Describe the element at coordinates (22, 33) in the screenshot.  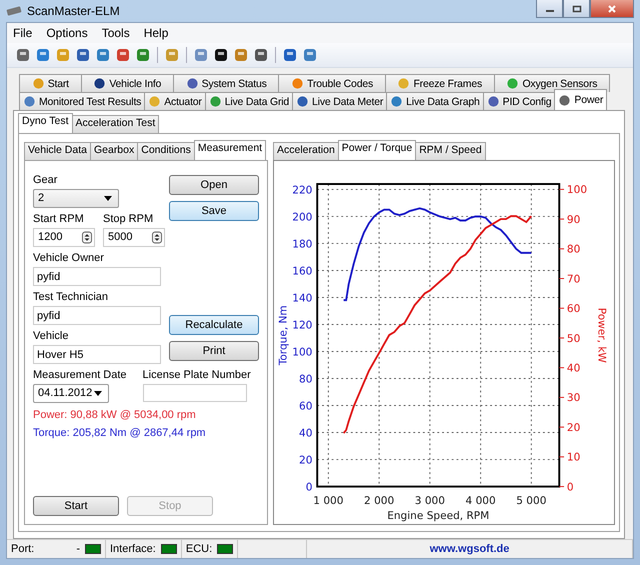
I see `menu-item: File` at that location.